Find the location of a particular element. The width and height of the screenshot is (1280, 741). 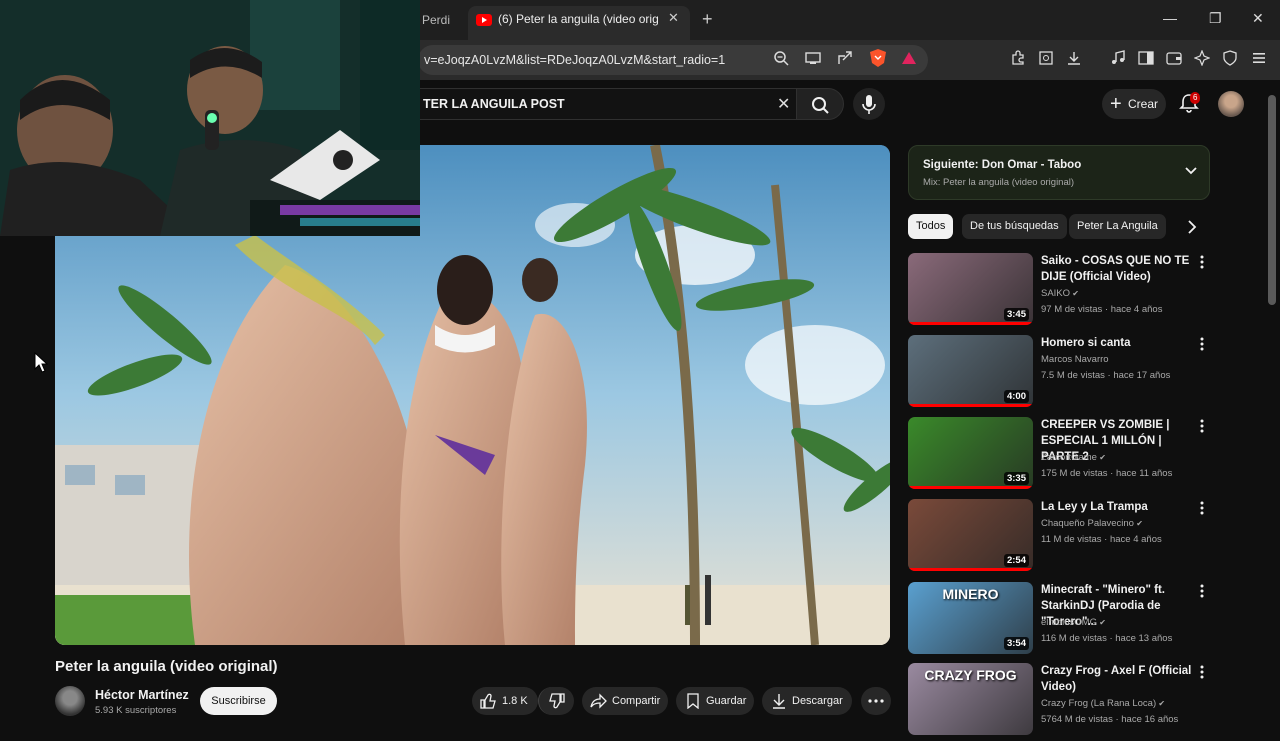

zoom-icon is located at coordinates (781, 58).